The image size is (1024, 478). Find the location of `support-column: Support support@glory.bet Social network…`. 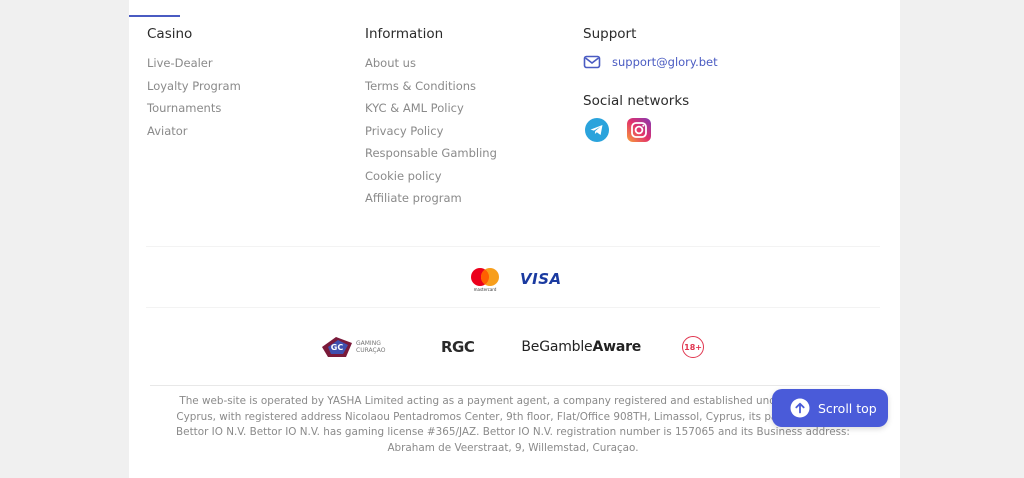

support-column: Support support@glory.bet Social network… is located at coordinates (650, 83).